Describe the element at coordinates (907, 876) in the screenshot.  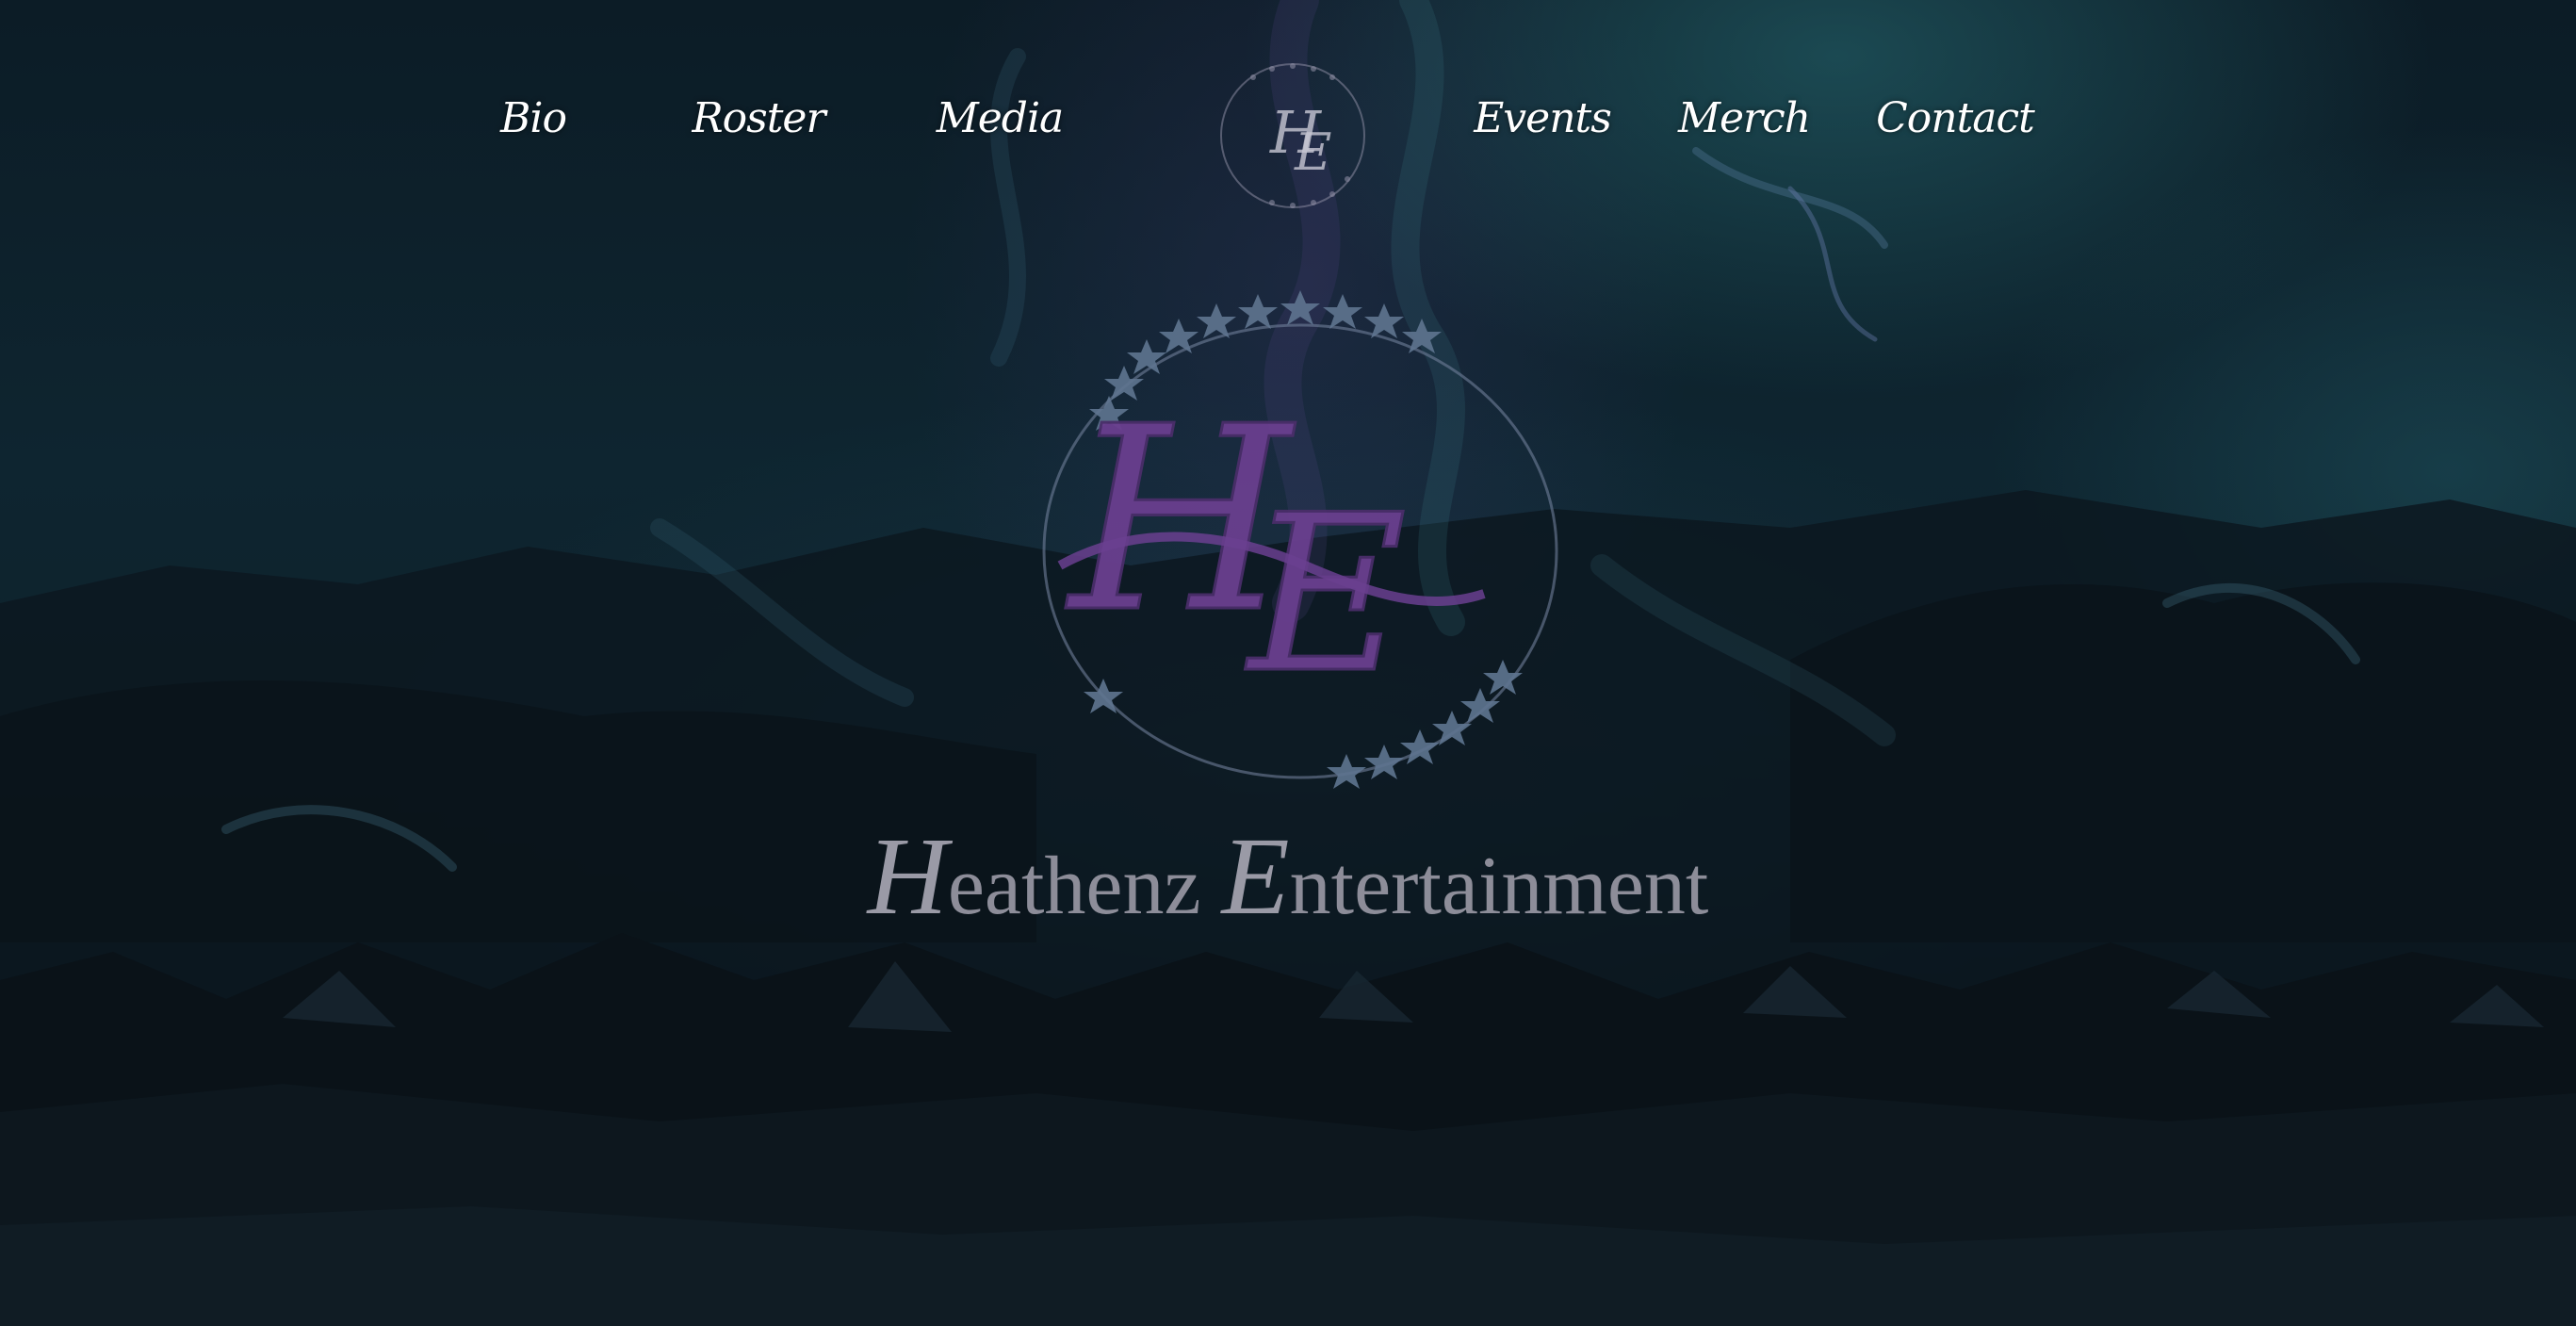
I see `hero-title-h: H` at that location.